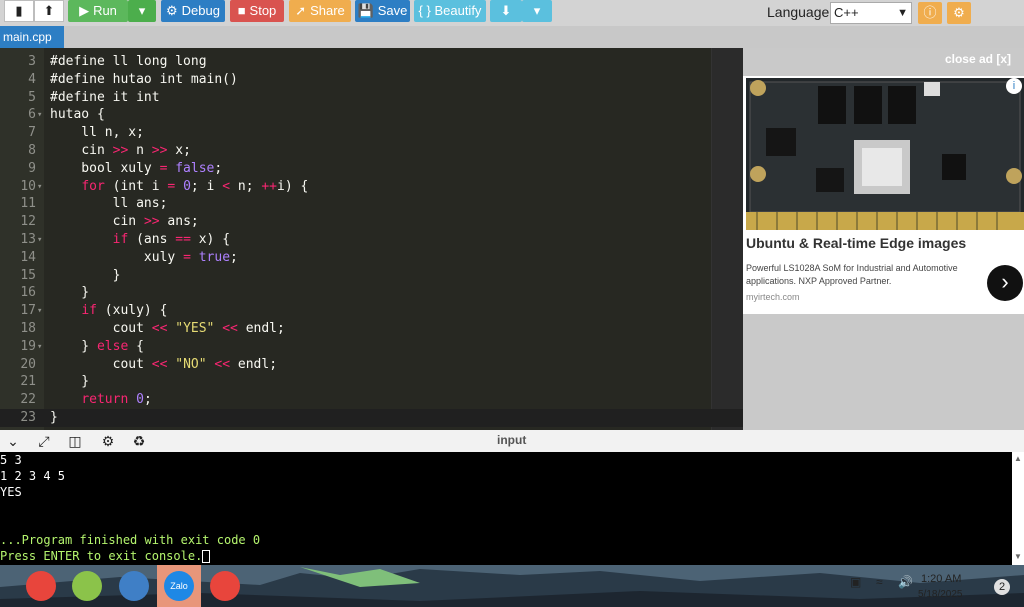 The image size is (1024, 607). Describe the element at coordinates (1002, 587) in the screenshot. I see `notification-badge: 2` at that location.